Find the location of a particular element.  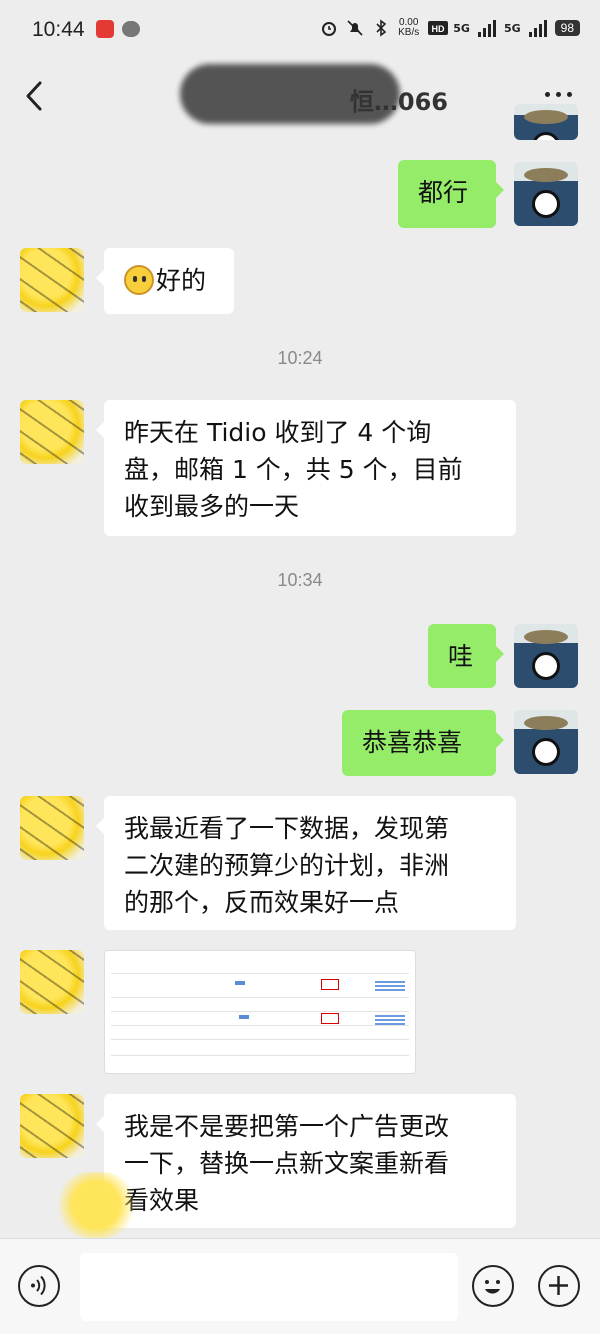

message-notification-icon is located at coordinates (131, 29).